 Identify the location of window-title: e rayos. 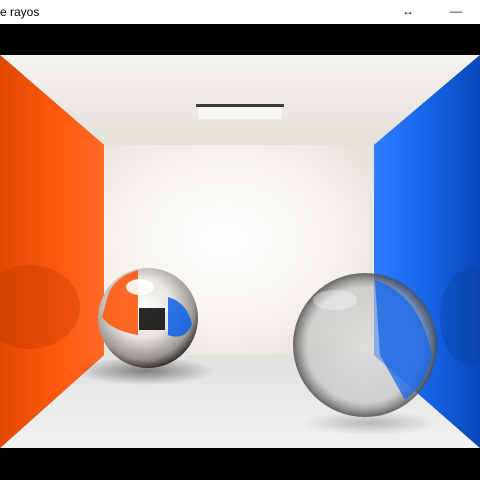
(20, 12).